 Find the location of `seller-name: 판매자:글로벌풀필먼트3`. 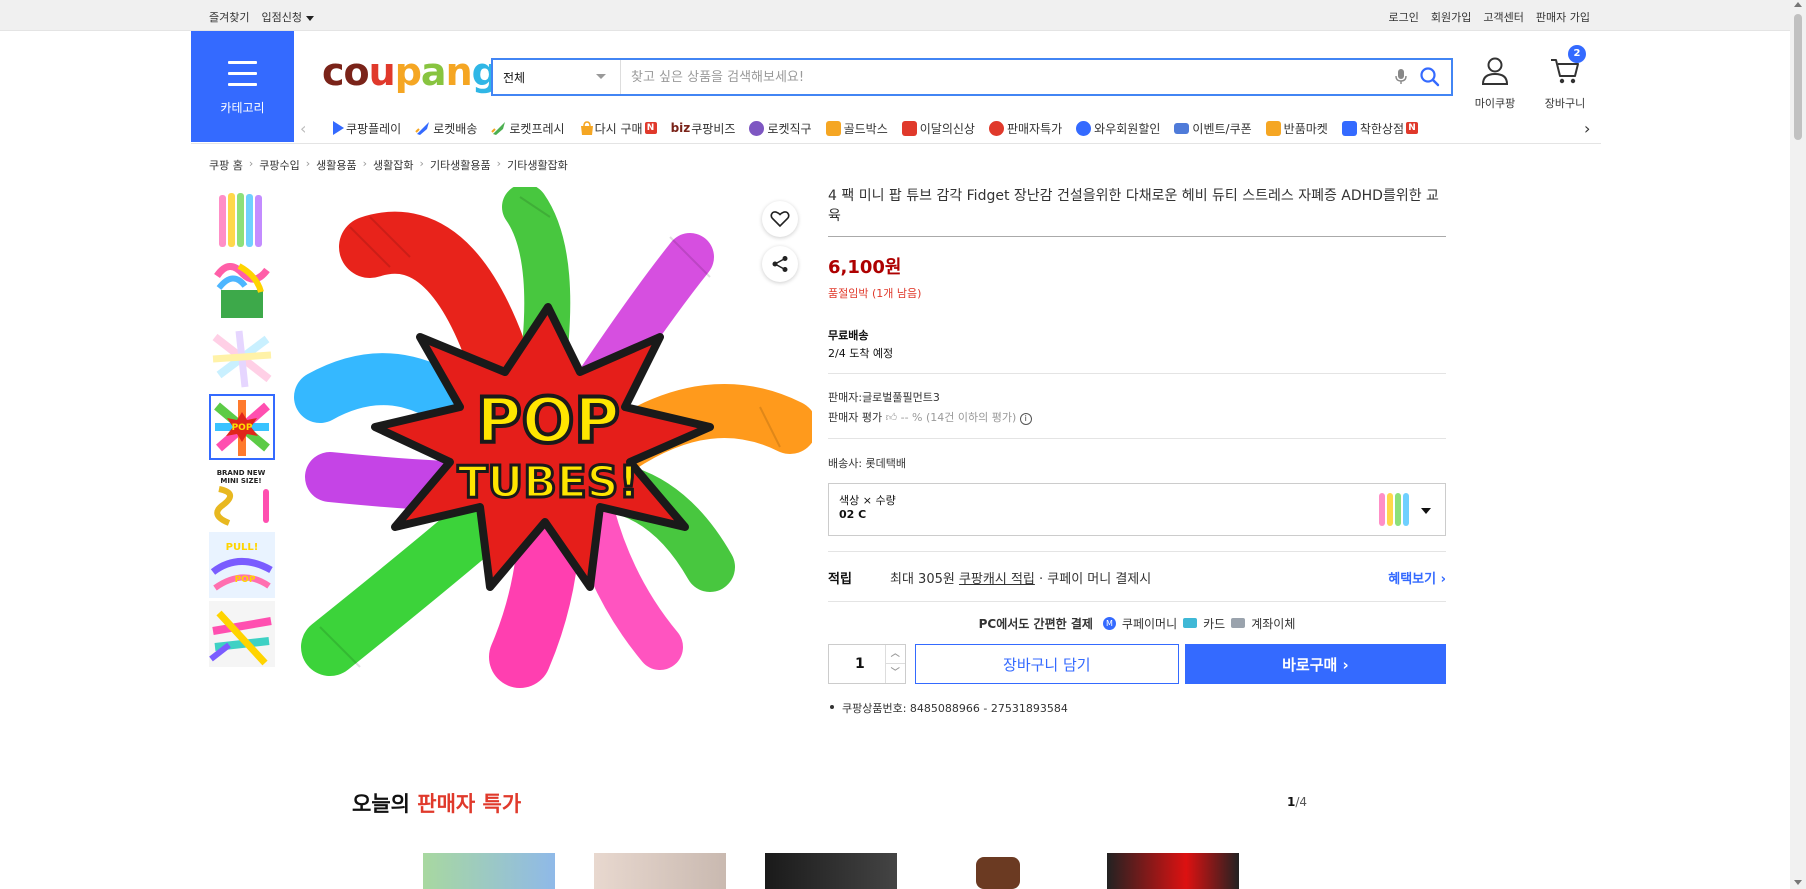

seller-name: 판매자:글로벌풀필먼트3 is located at coordinates (884, 397).